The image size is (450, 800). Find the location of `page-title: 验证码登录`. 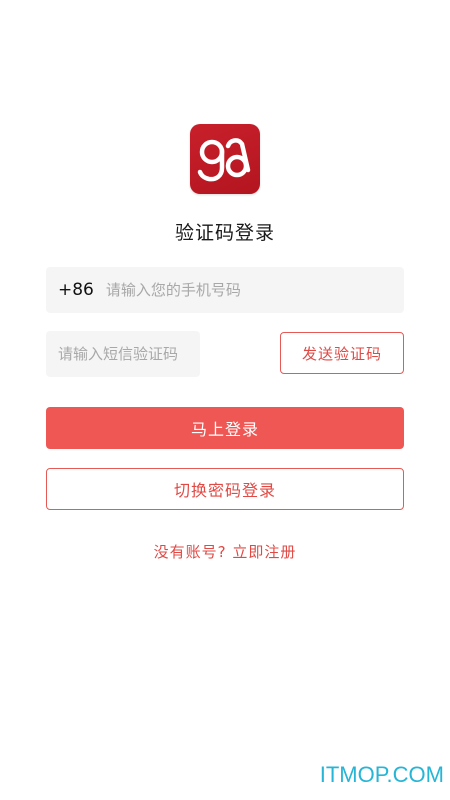

page-title: 验证码登录 is located at coordinates (224, 233).